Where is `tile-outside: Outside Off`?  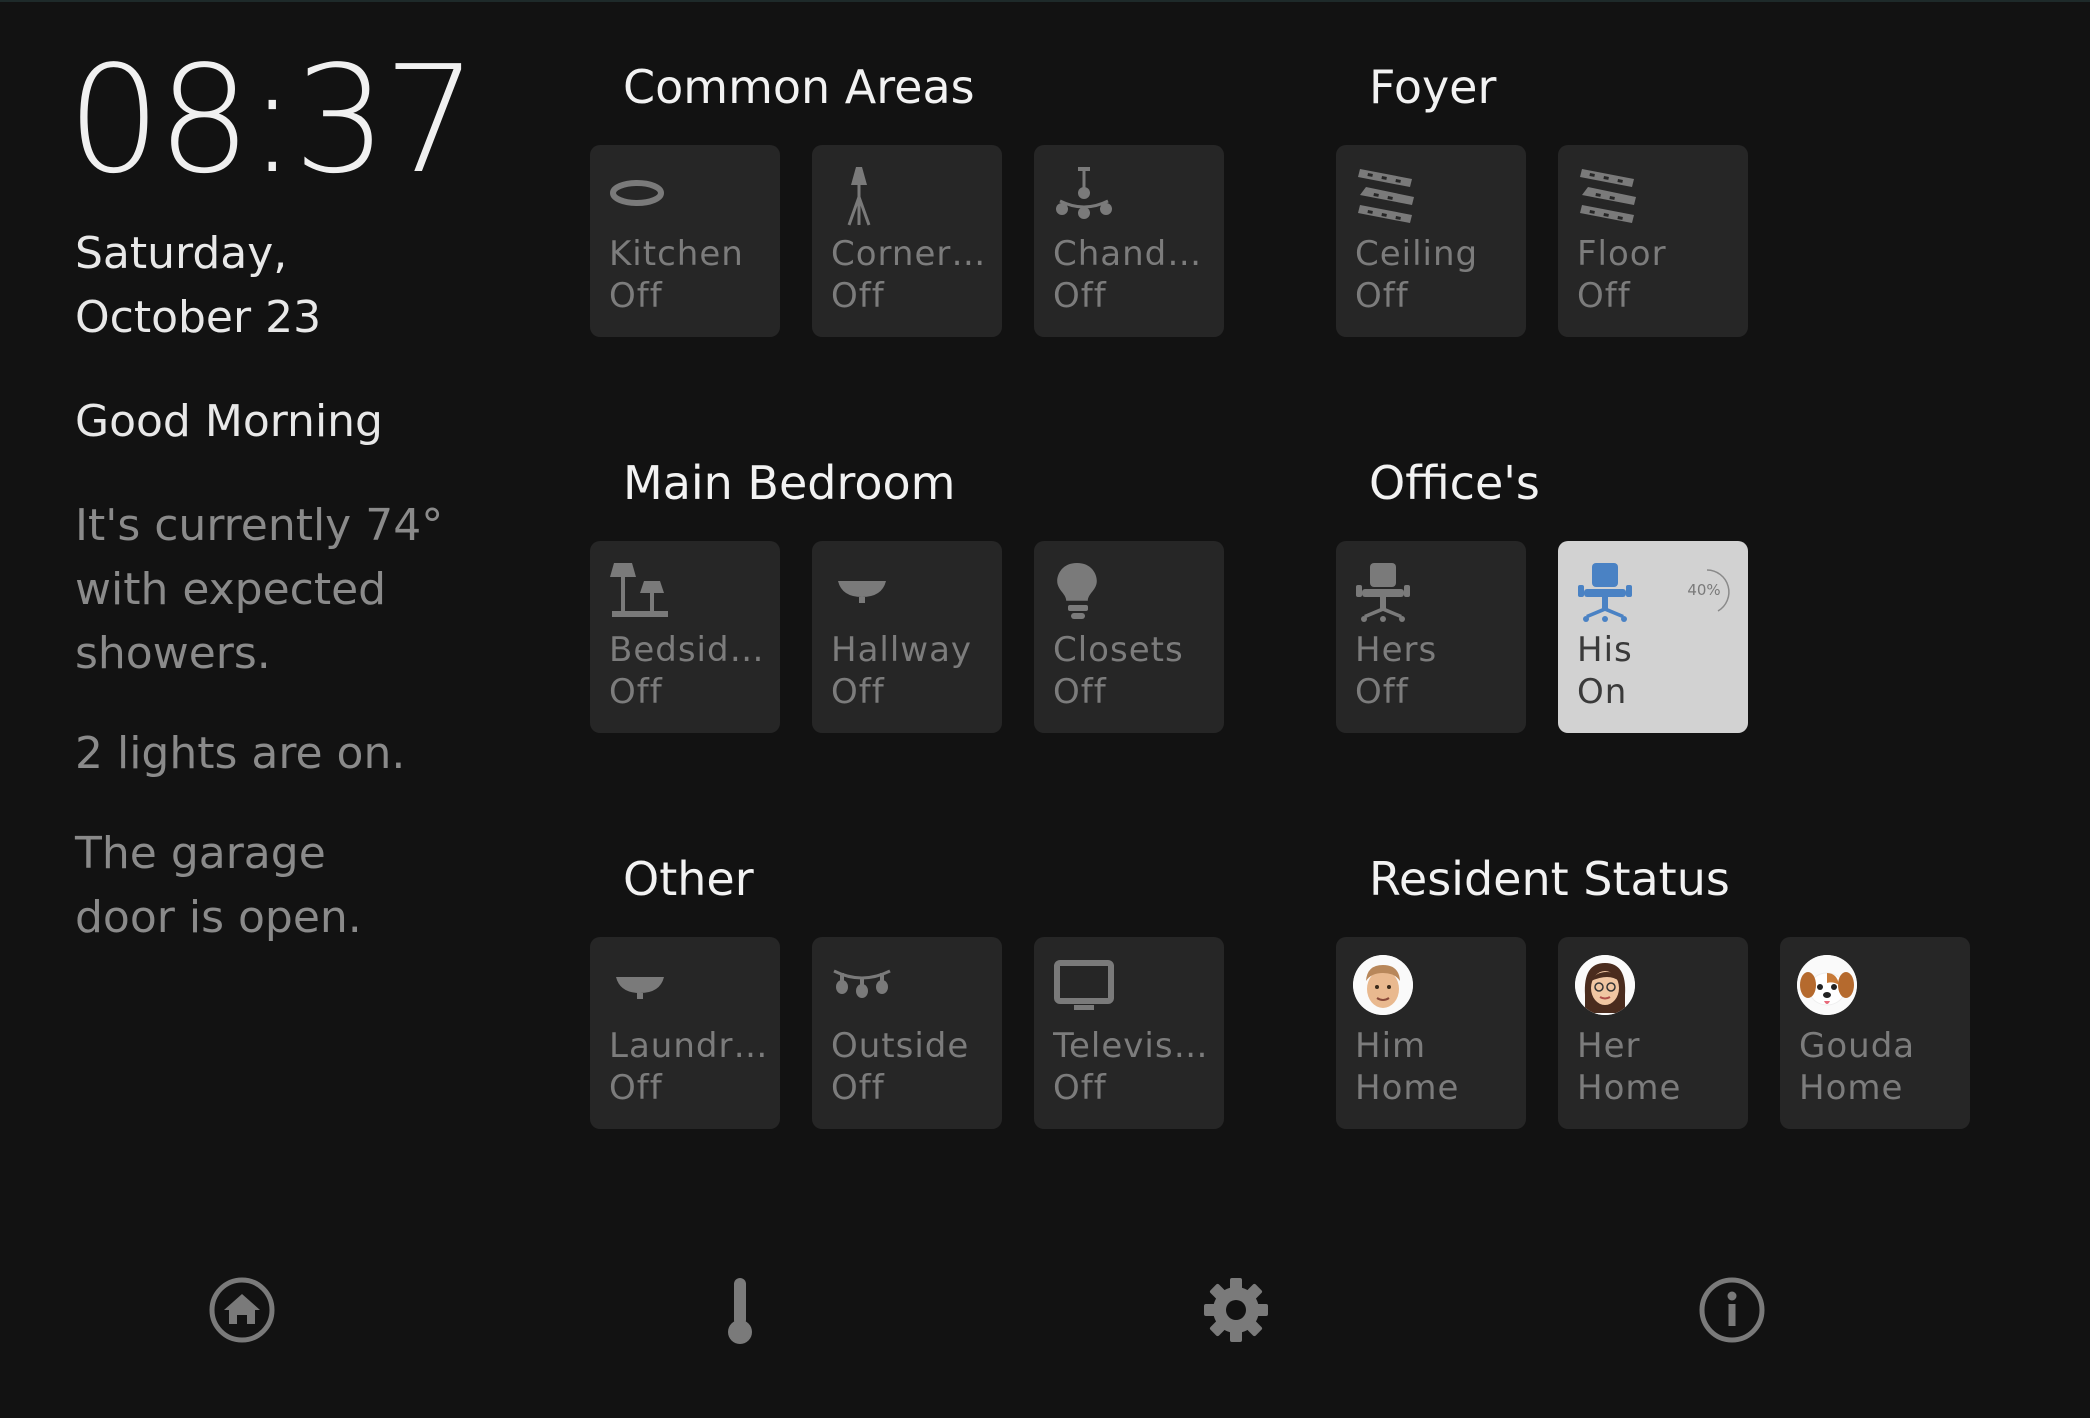
tile-outside: Outside Off is located at coordinates (907, 1033).